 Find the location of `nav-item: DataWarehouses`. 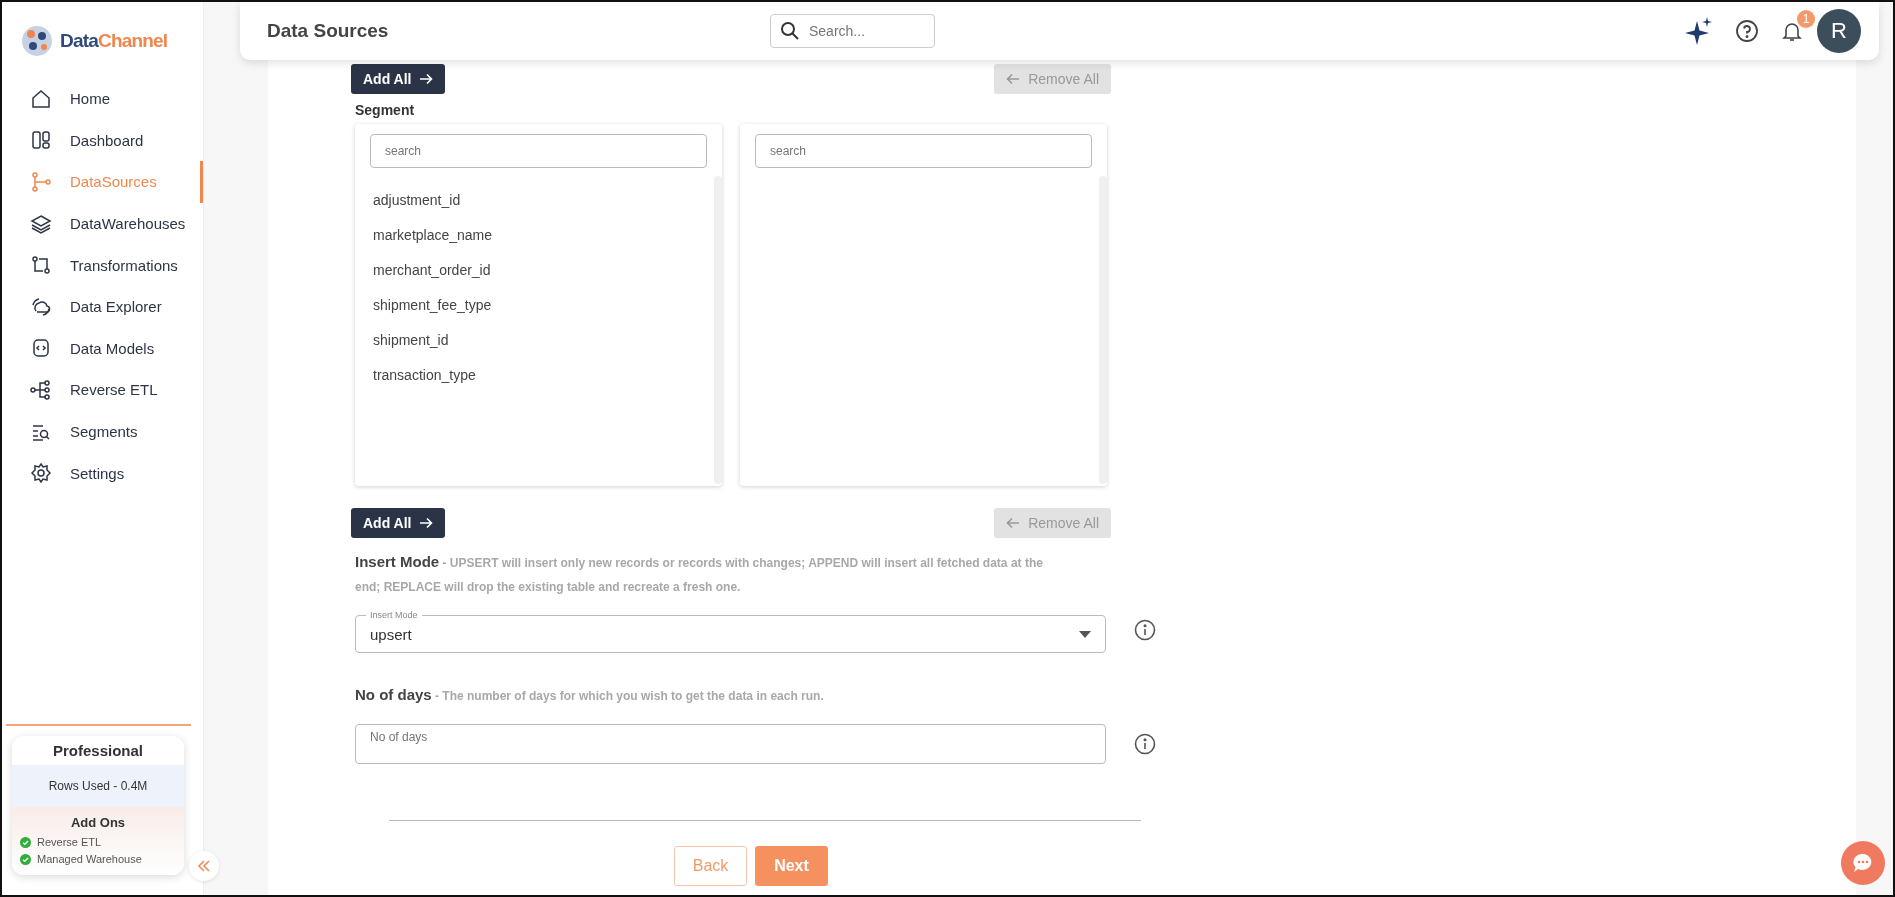

nav-item: DataWarehouses is located at coordinates (102, 223).